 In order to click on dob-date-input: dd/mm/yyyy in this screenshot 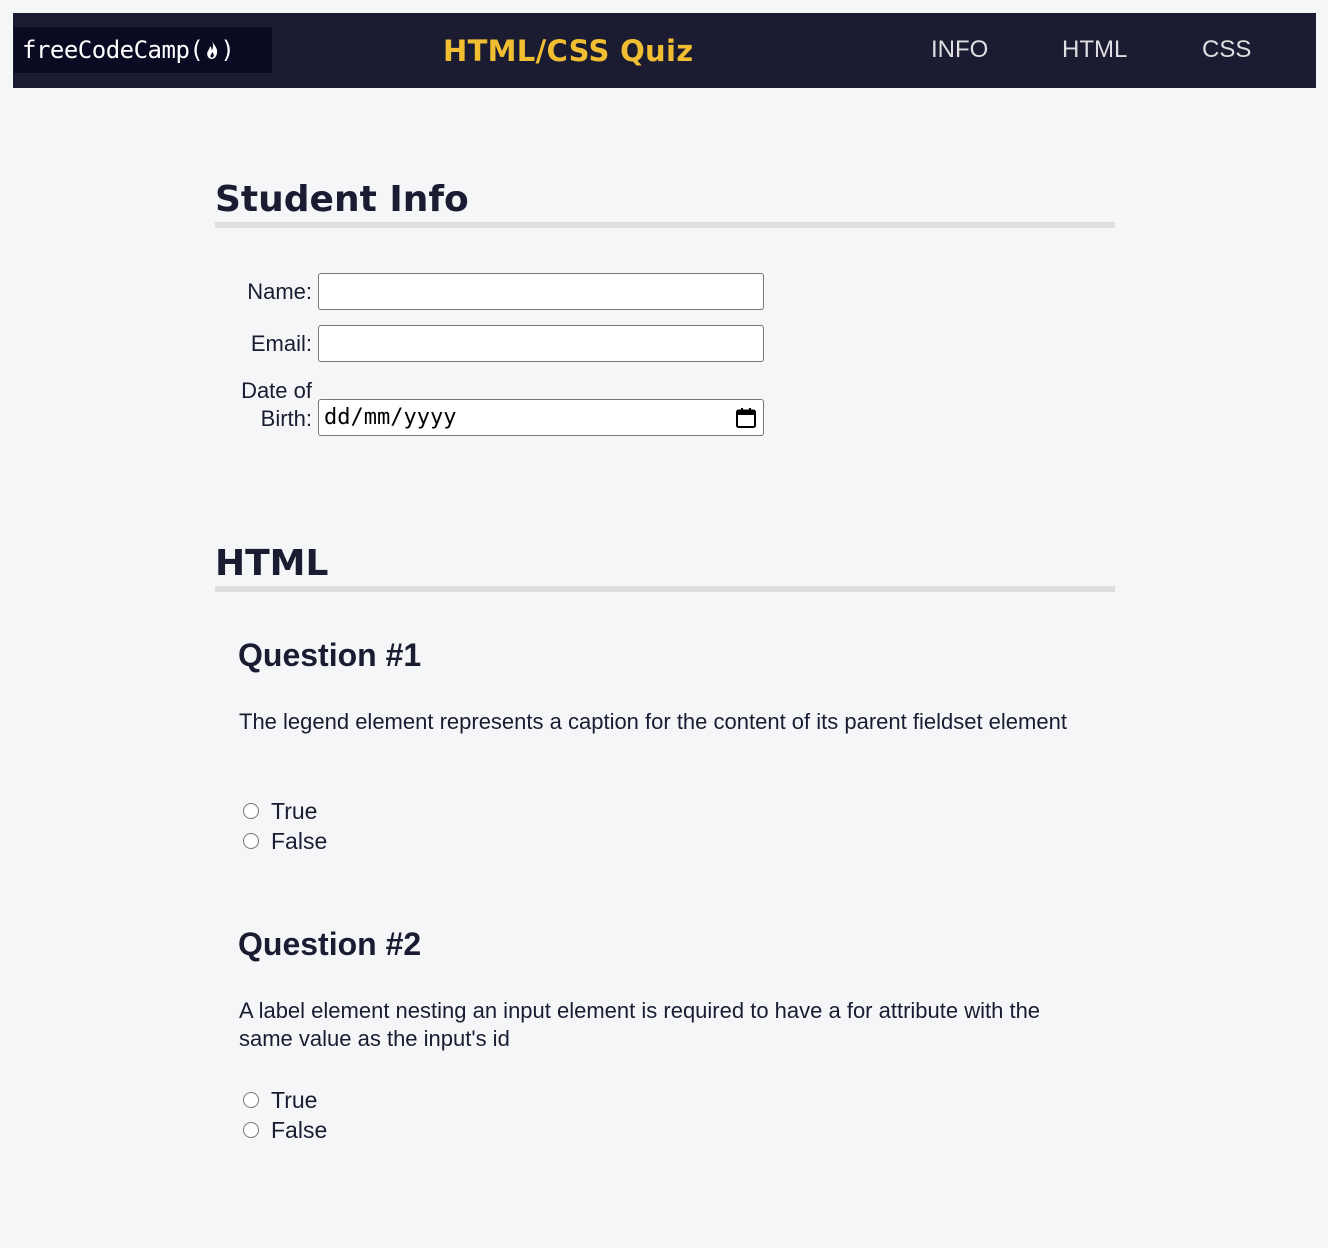, I will do `click(541, 417)`.